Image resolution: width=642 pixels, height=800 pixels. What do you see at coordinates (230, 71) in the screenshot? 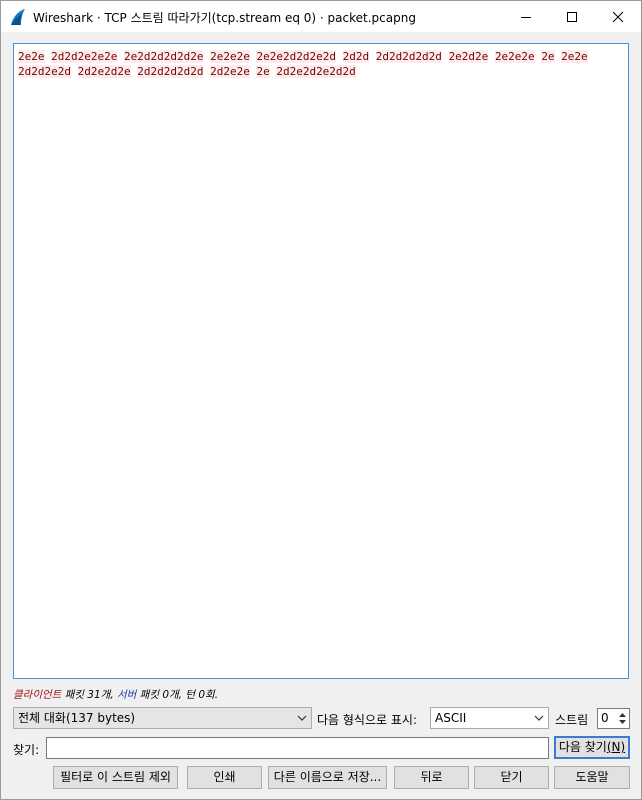
I see `stream-segment: 2d2e2e` at bounding box center [230, 71].